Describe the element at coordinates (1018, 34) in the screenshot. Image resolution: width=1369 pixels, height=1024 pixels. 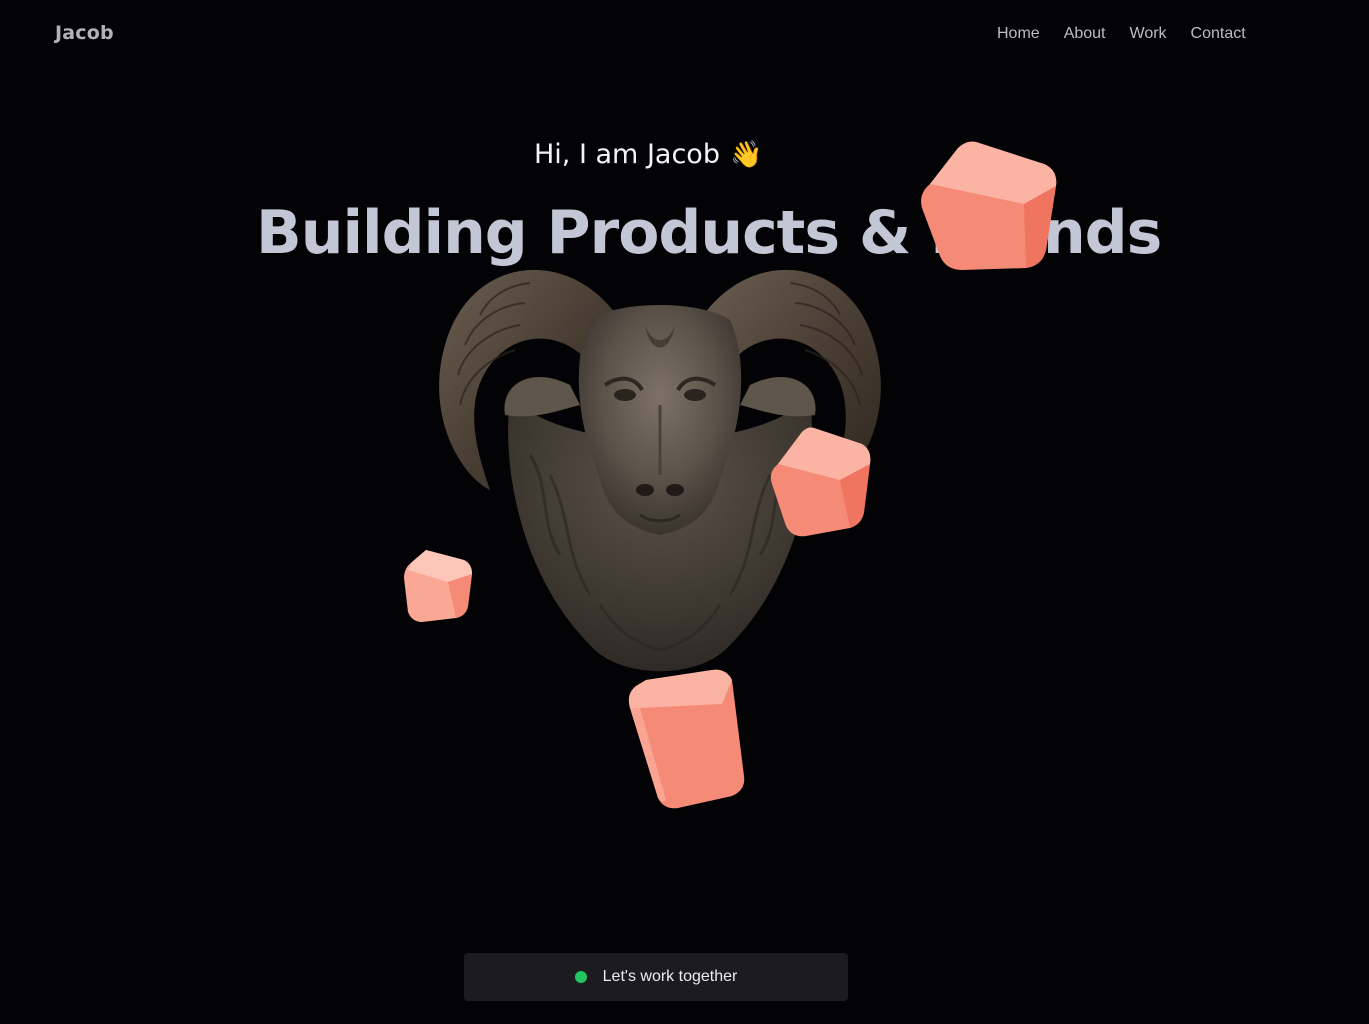
I see `nav-home: Home` at that location.